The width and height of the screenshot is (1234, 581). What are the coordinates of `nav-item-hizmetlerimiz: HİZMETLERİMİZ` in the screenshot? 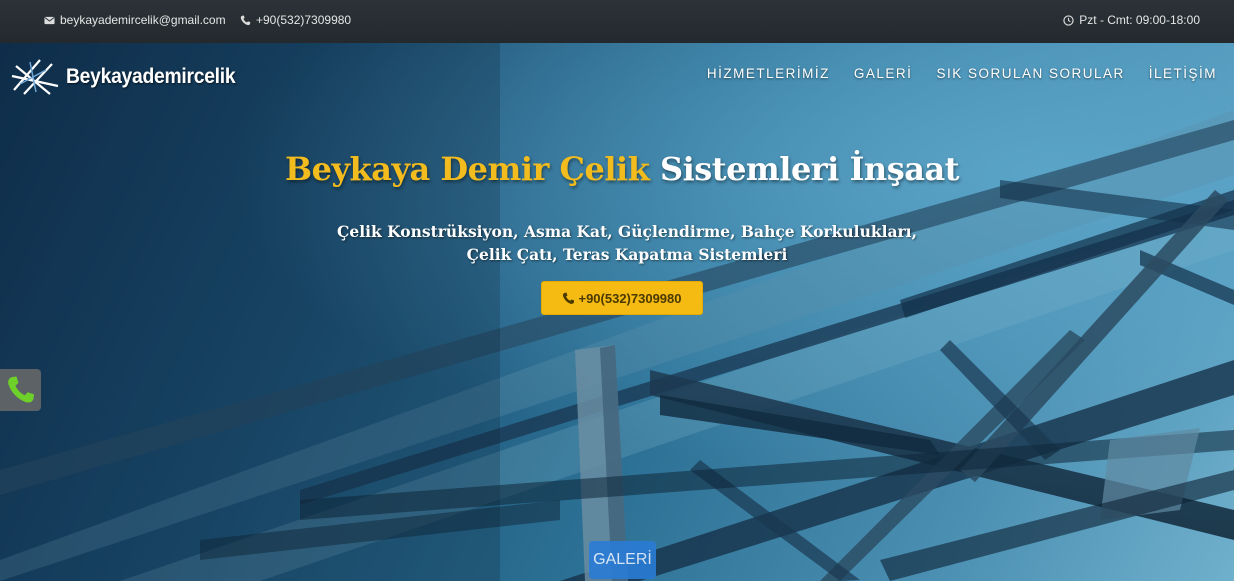 It's located at (768, 73).